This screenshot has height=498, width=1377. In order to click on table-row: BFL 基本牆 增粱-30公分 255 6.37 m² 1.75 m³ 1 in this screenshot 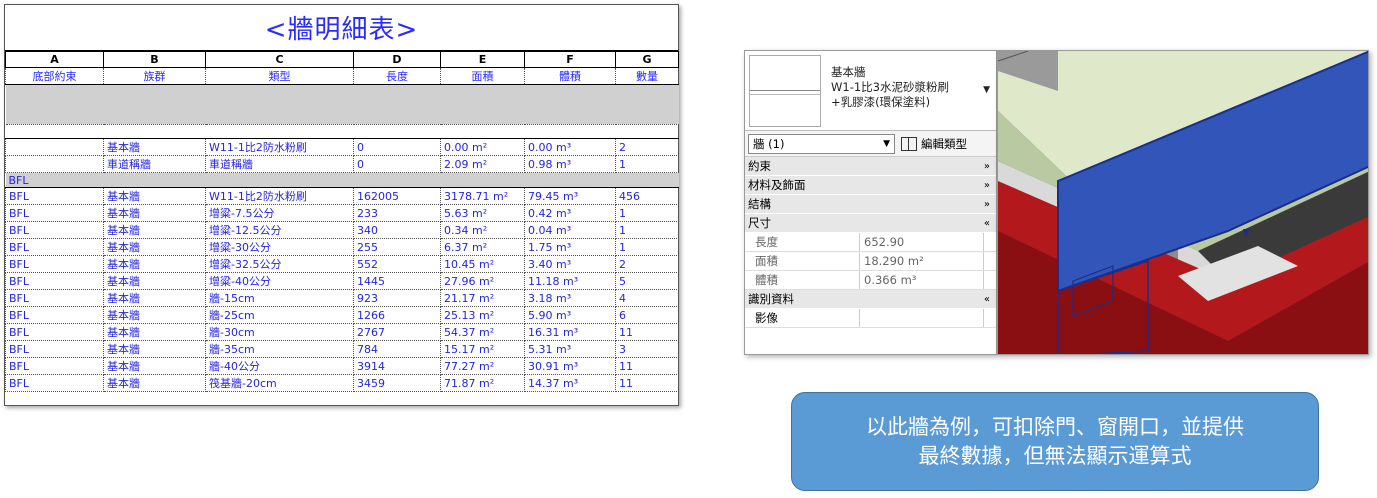, I will do `click(342, 247)`.